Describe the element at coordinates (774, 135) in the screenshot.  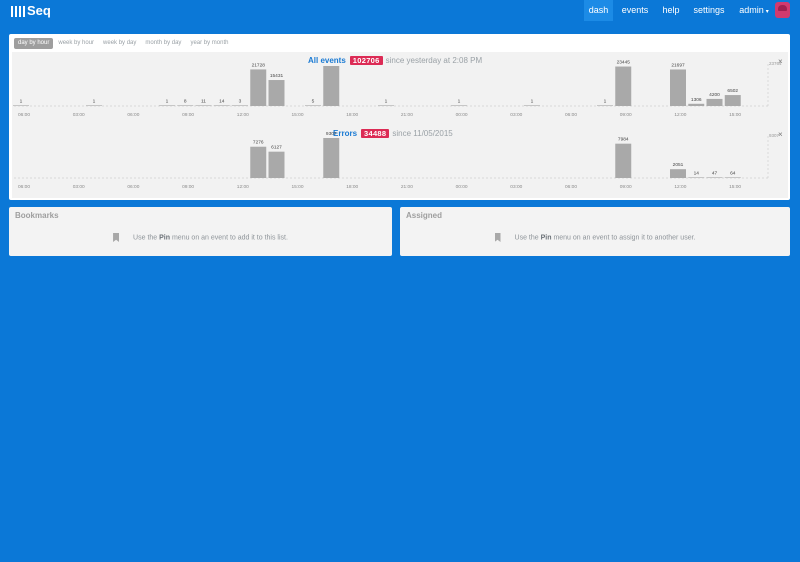
I see `y-max-label: 9307` at that location.